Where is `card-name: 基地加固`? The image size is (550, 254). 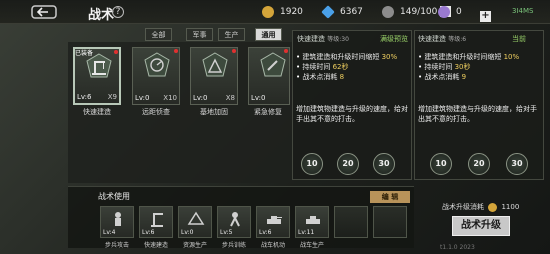
card-name: 基地加固 is located at coordinates (214, 112).